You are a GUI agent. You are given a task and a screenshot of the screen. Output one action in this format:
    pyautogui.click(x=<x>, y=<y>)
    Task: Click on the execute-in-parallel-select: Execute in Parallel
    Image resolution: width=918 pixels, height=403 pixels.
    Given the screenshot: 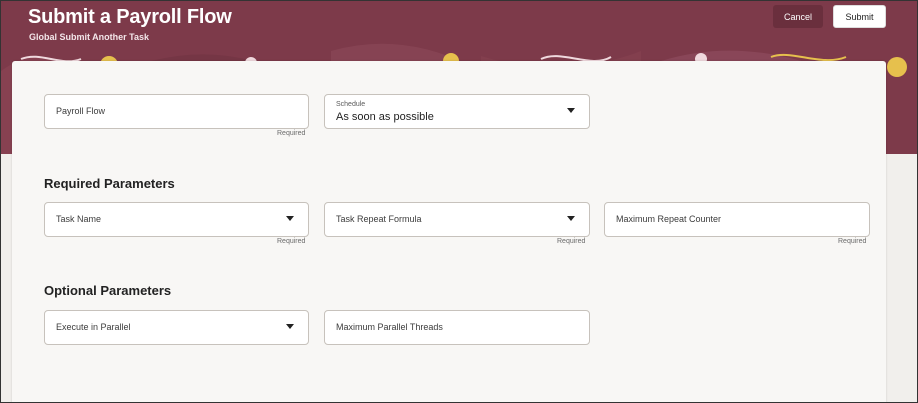 What is the action you would take?
    pyautogui.click(x=176, y=327)
    